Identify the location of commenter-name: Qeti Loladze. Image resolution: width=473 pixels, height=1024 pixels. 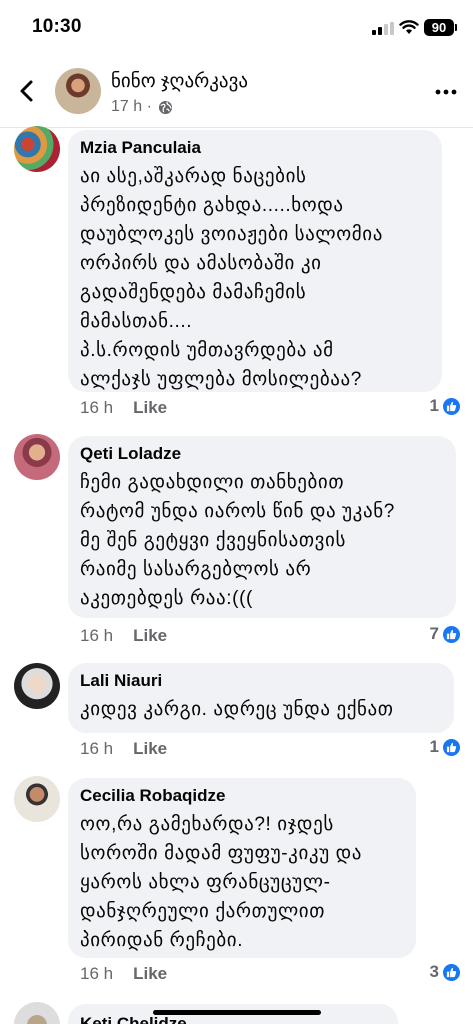
(261, 454).